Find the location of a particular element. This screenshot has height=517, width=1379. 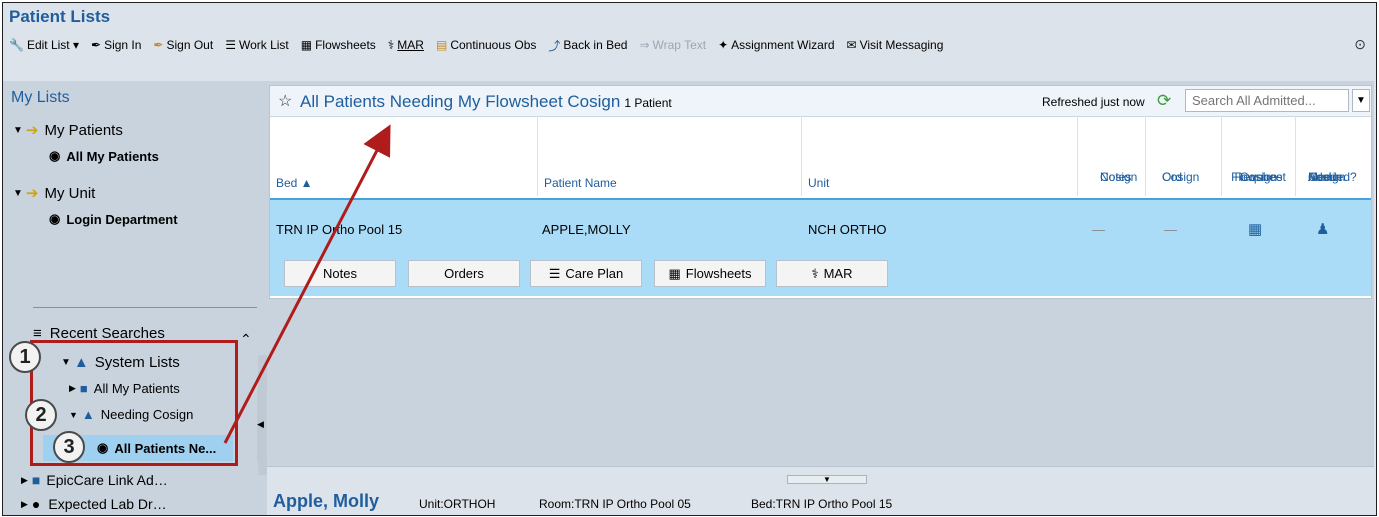

annotation-arrow is located at coordinates (307, 284).